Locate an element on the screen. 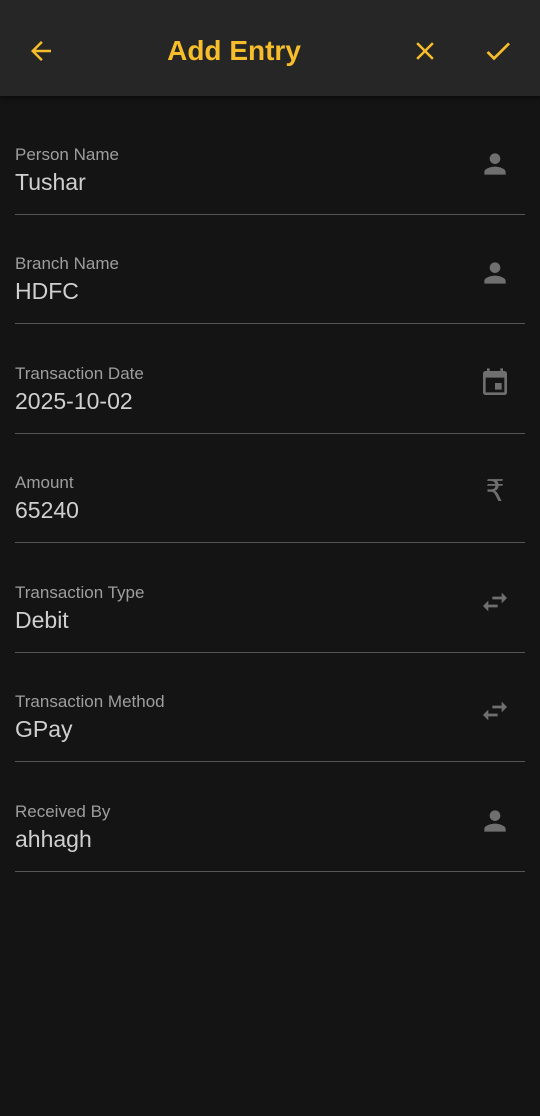  close-button is located at coordinates (425, 51).